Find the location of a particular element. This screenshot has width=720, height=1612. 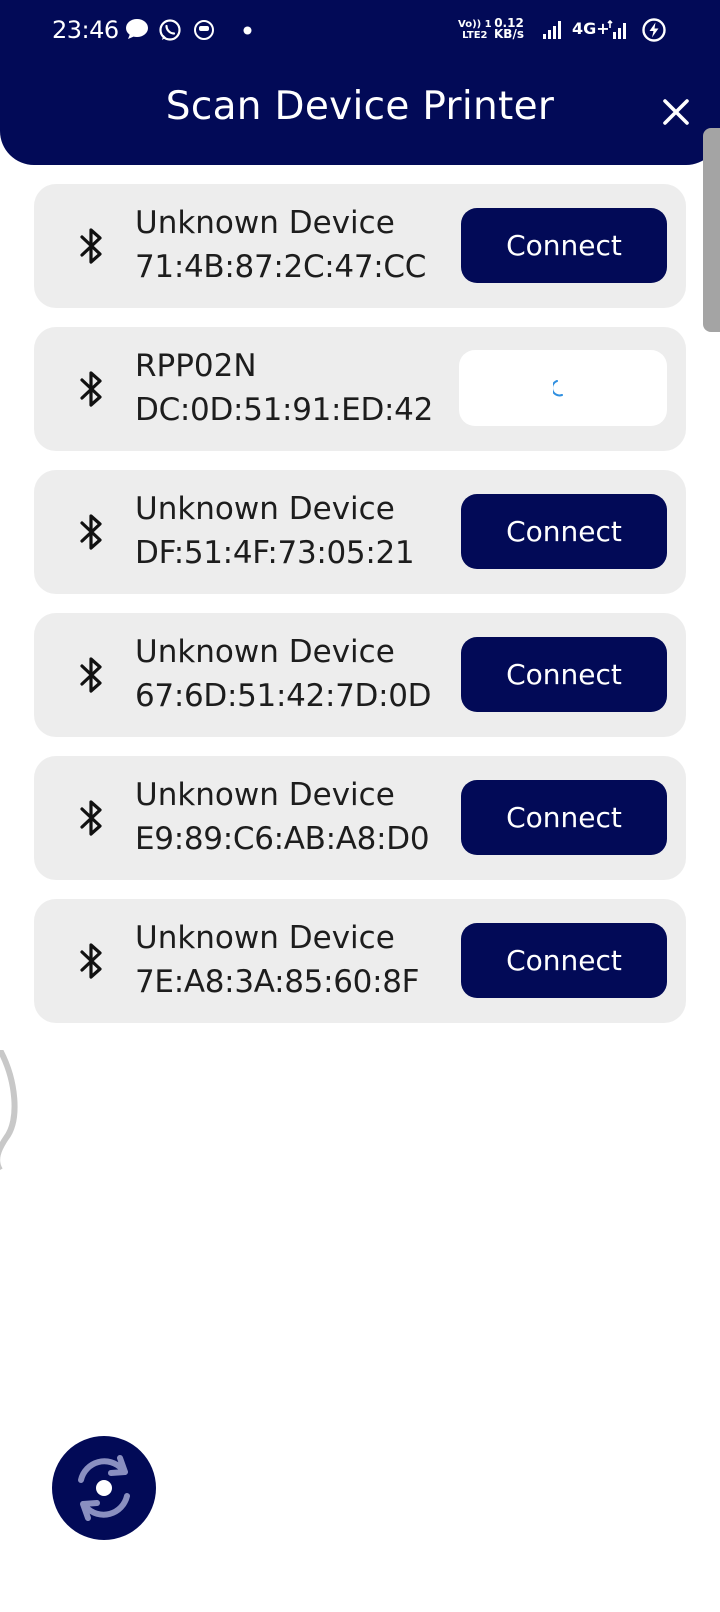

network-speed: 0.12 KB/s is located at coordinates (509, 28).